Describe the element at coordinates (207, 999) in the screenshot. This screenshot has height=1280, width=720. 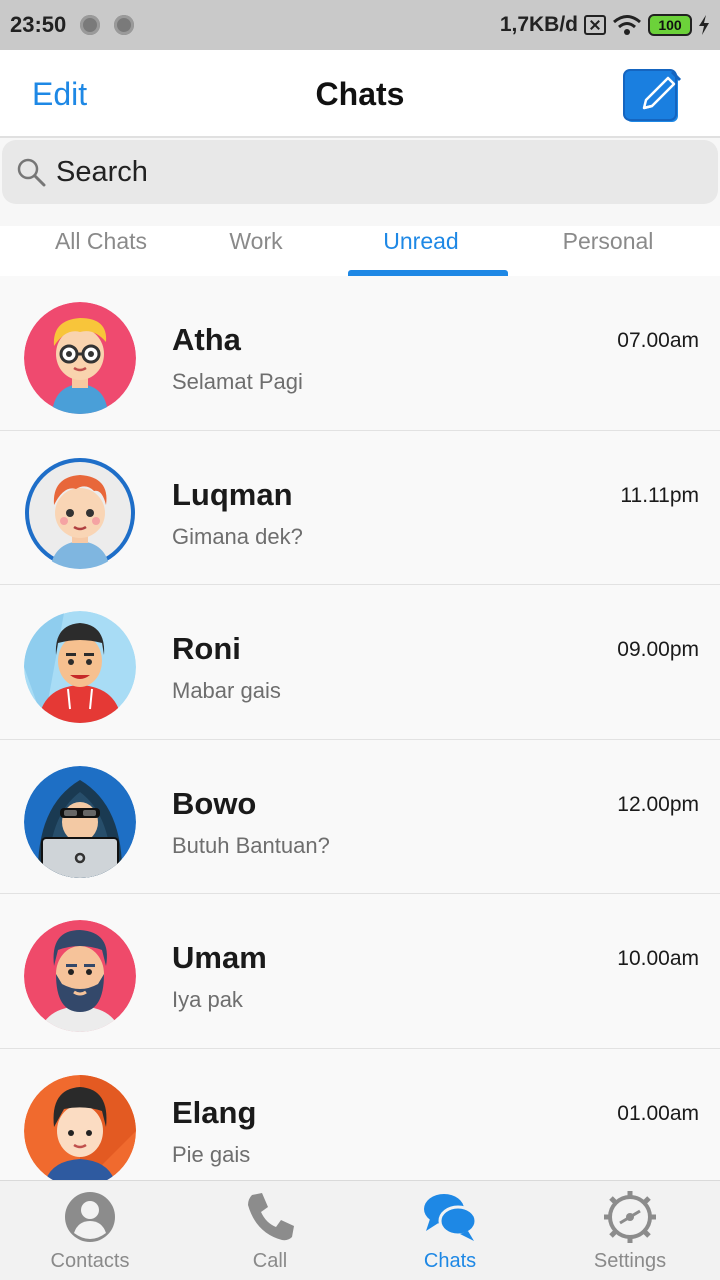
I see `last-message: Iya pak` at that location.